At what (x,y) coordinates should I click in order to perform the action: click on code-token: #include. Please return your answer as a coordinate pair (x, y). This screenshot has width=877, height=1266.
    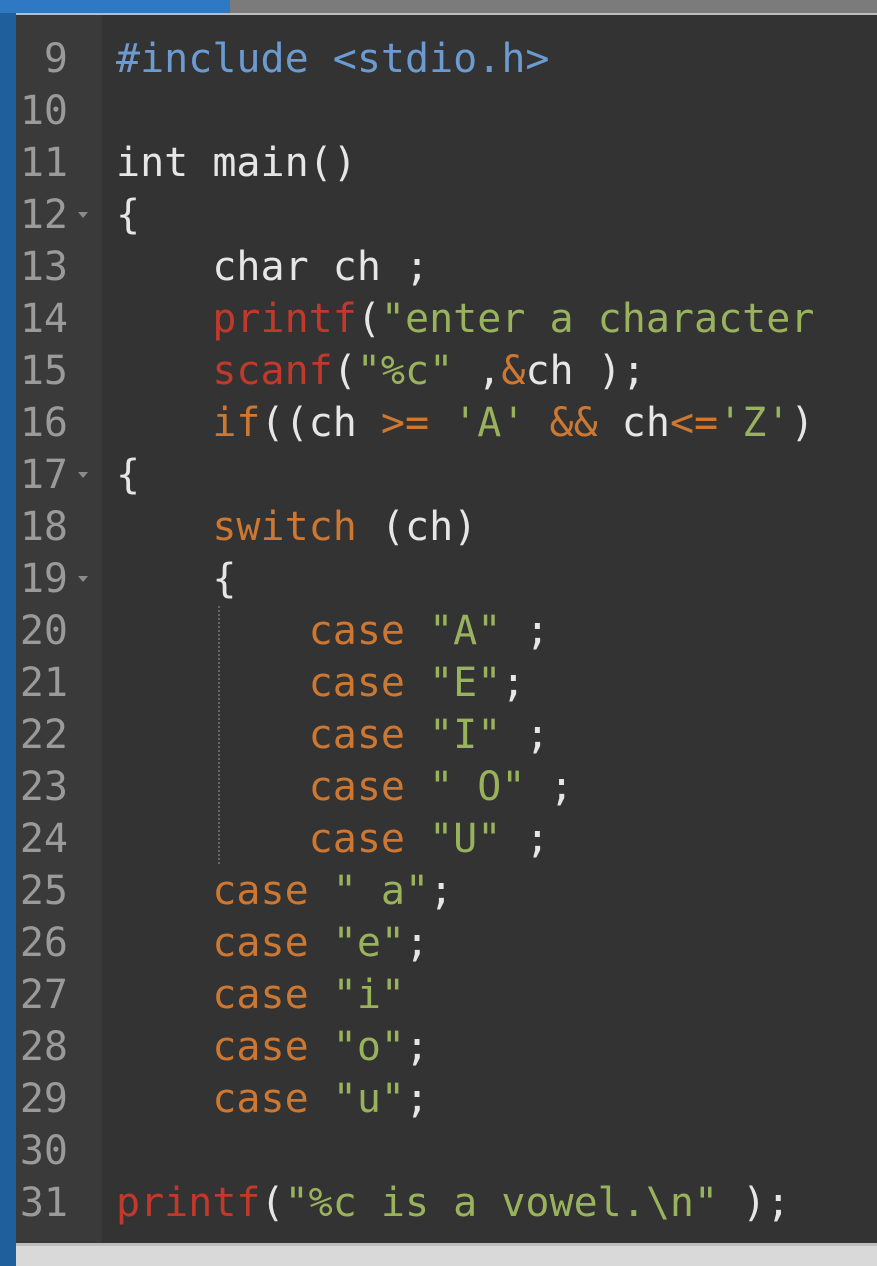
    Looking at the image, I should click on (224, 59).